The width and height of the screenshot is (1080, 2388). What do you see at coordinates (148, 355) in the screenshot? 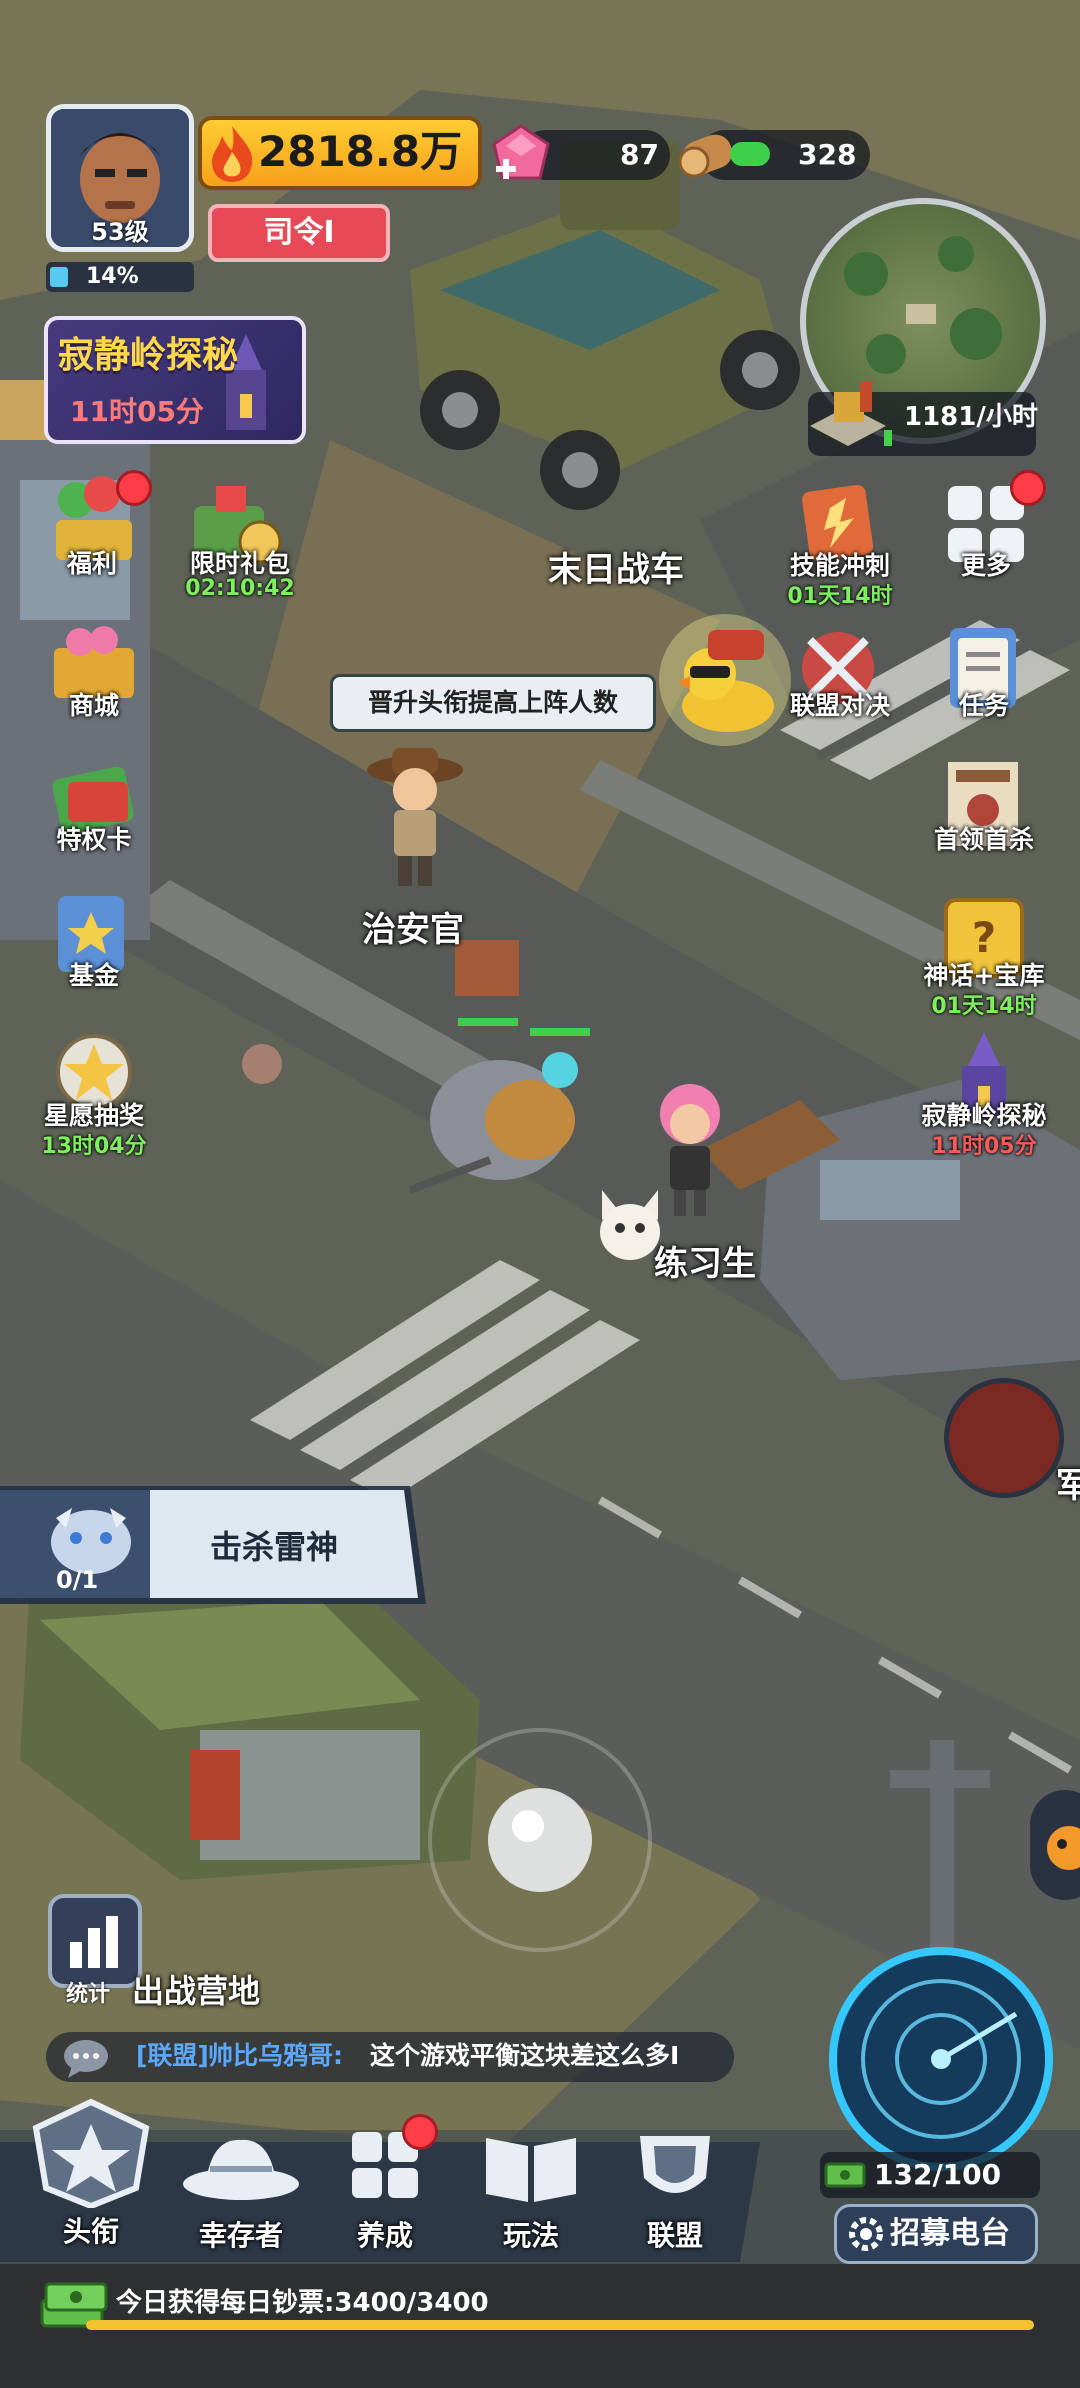
I see `event-card-title: 寂静岭探秘` at bounding box center [148, 355].